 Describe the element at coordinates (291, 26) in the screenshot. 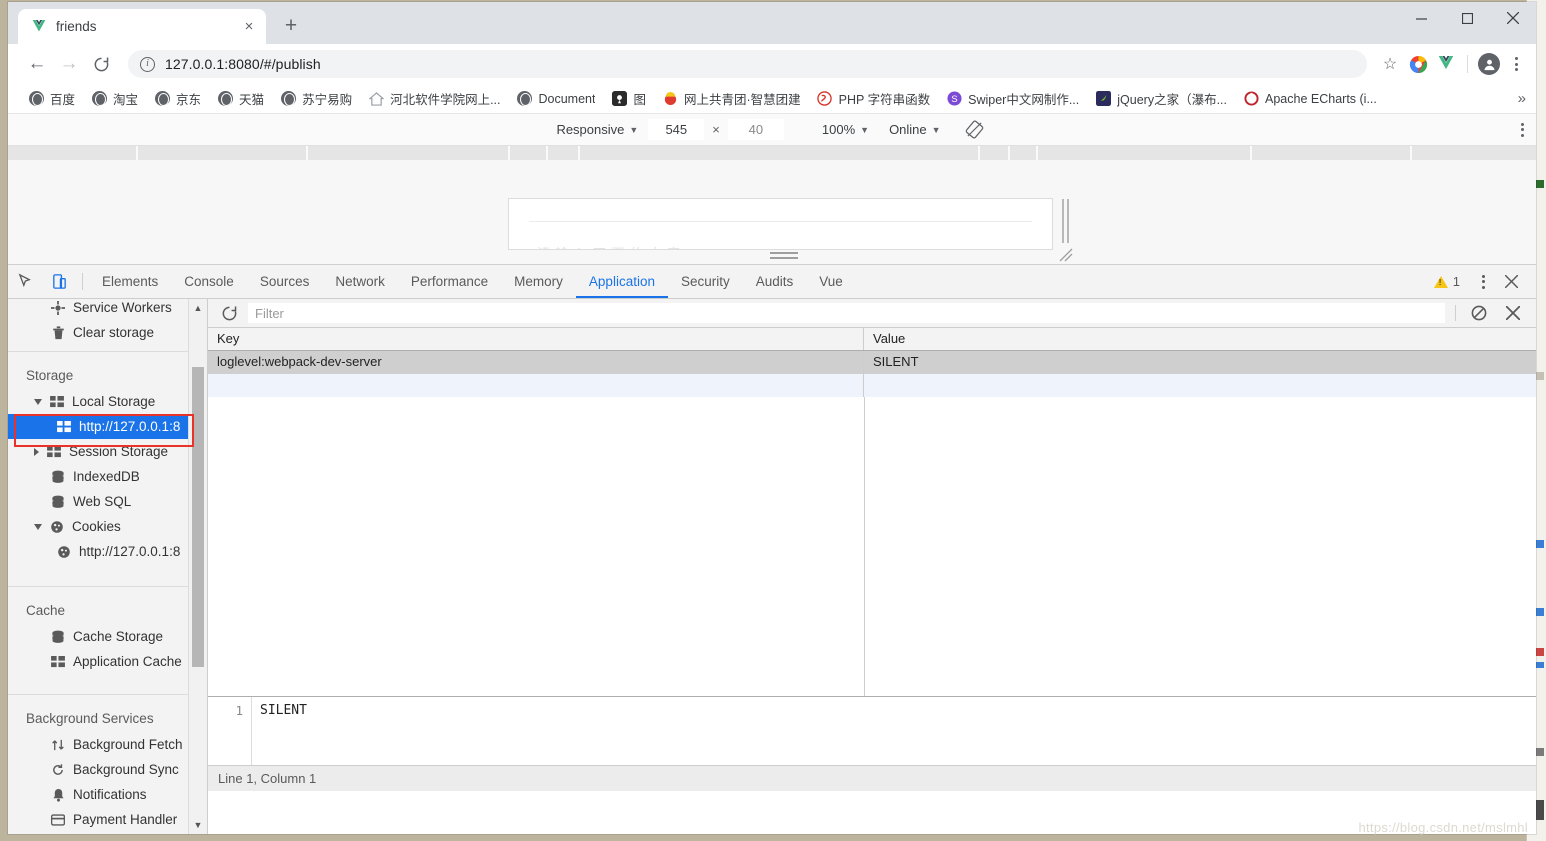

I see `new-tab-button: +` at that location.